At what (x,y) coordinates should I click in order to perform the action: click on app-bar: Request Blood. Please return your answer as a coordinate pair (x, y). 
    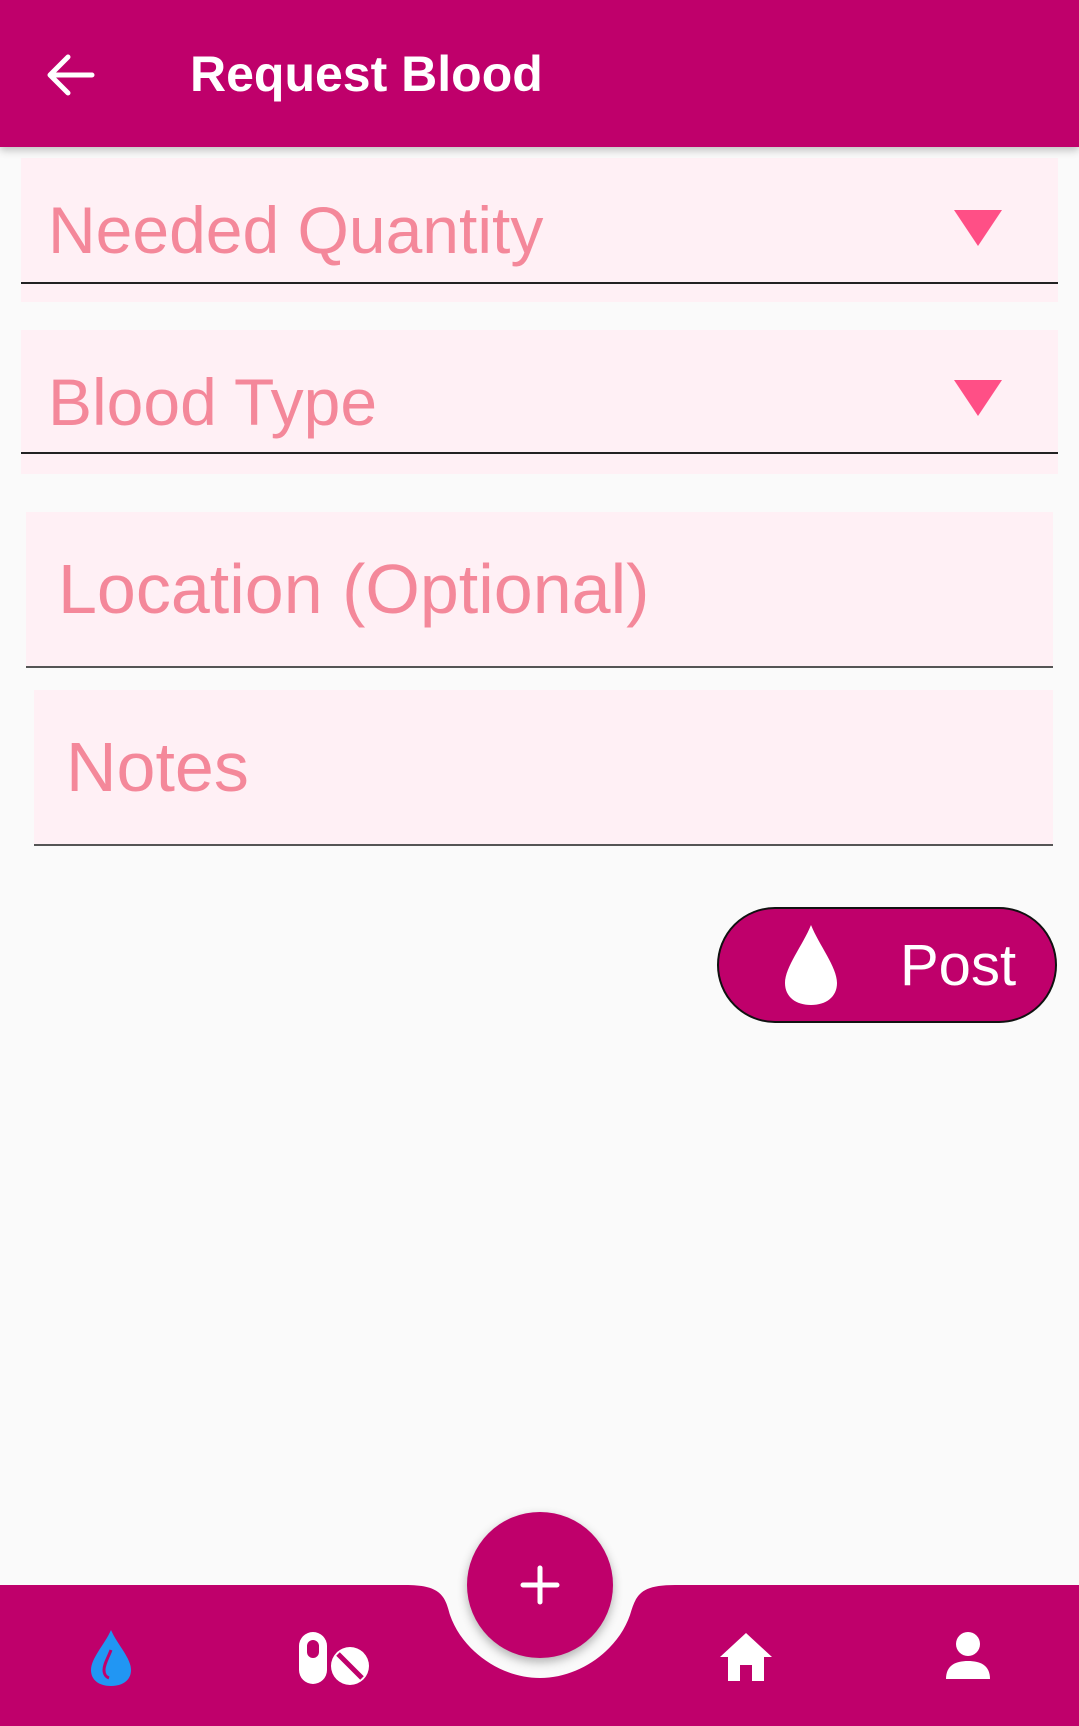
    Looking at the image, I should click on (539, 73).